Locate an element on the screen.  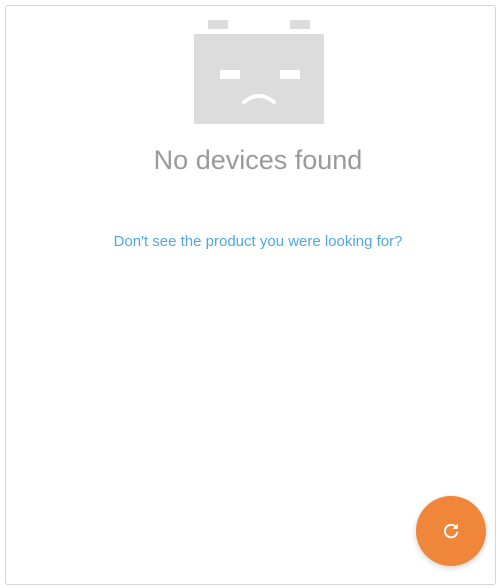
refresh-button is located at coordinates (451, 531).